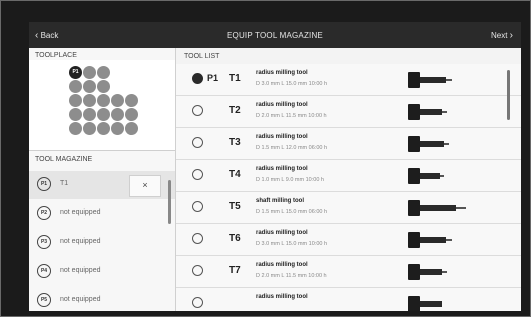 This screenshot has width=531, height=317. I want to click on toolplace-grid: P1, so click(102, 105).